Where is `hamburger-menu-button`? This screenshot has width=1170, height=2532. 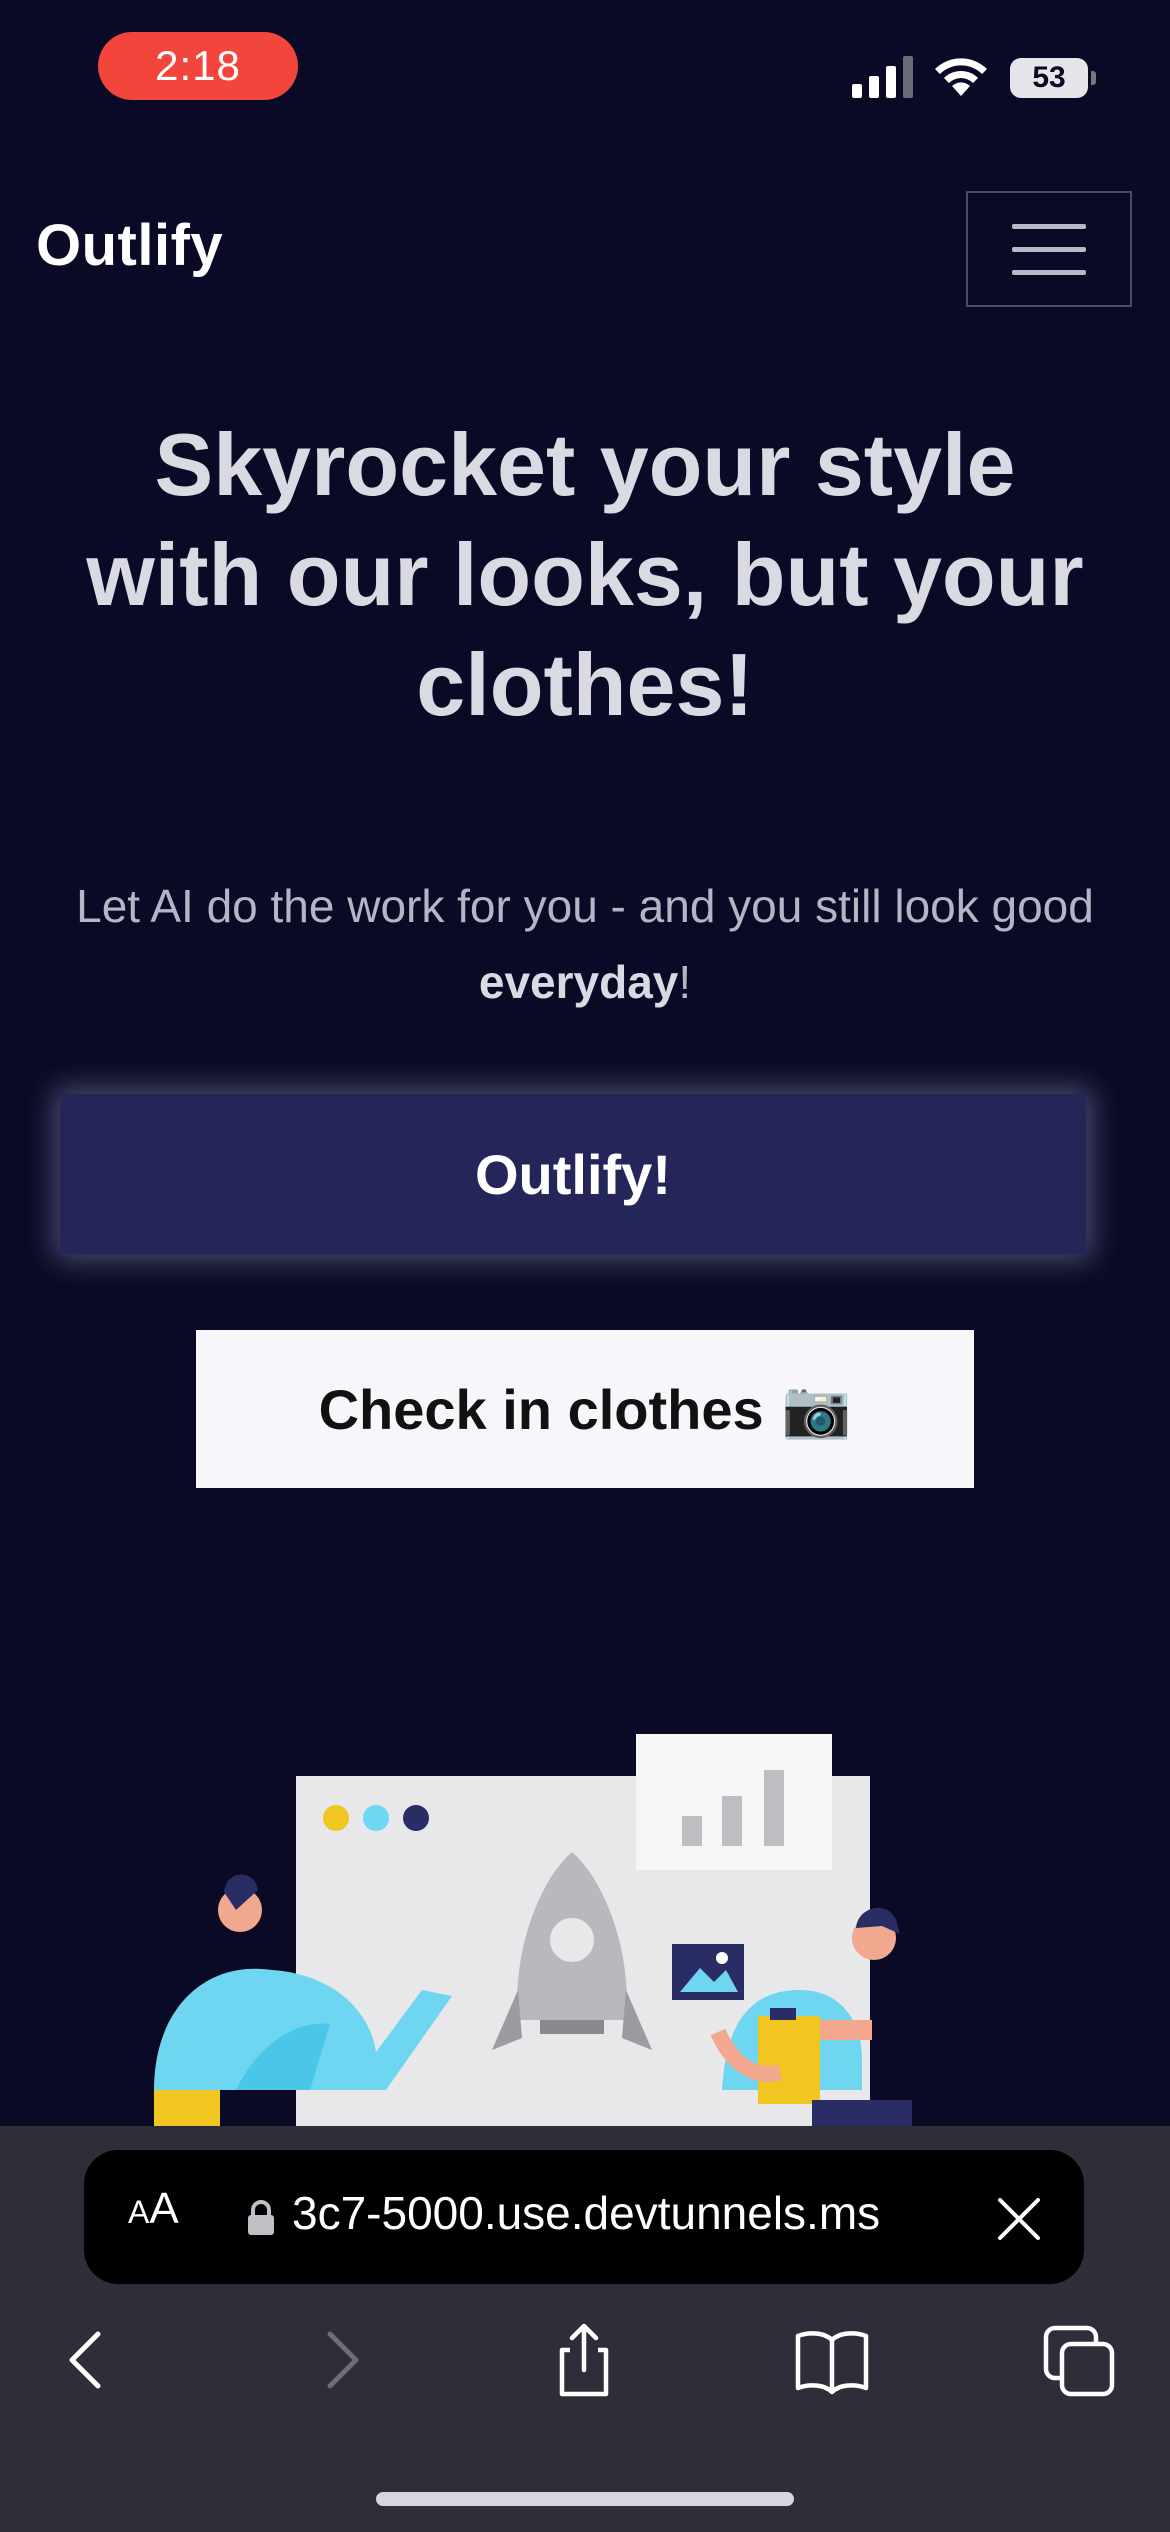 hamburger-menu-button is located at coordinates (1049, 249).